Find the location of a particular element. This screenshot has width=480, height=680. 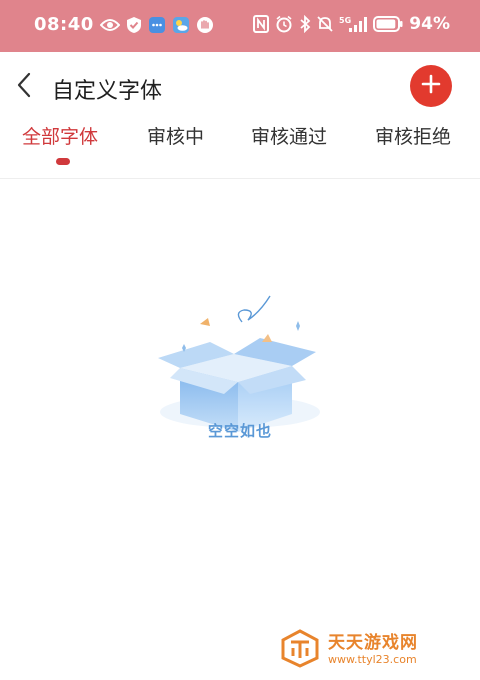

bluetooth-icon is located at coordinates (305, 24).